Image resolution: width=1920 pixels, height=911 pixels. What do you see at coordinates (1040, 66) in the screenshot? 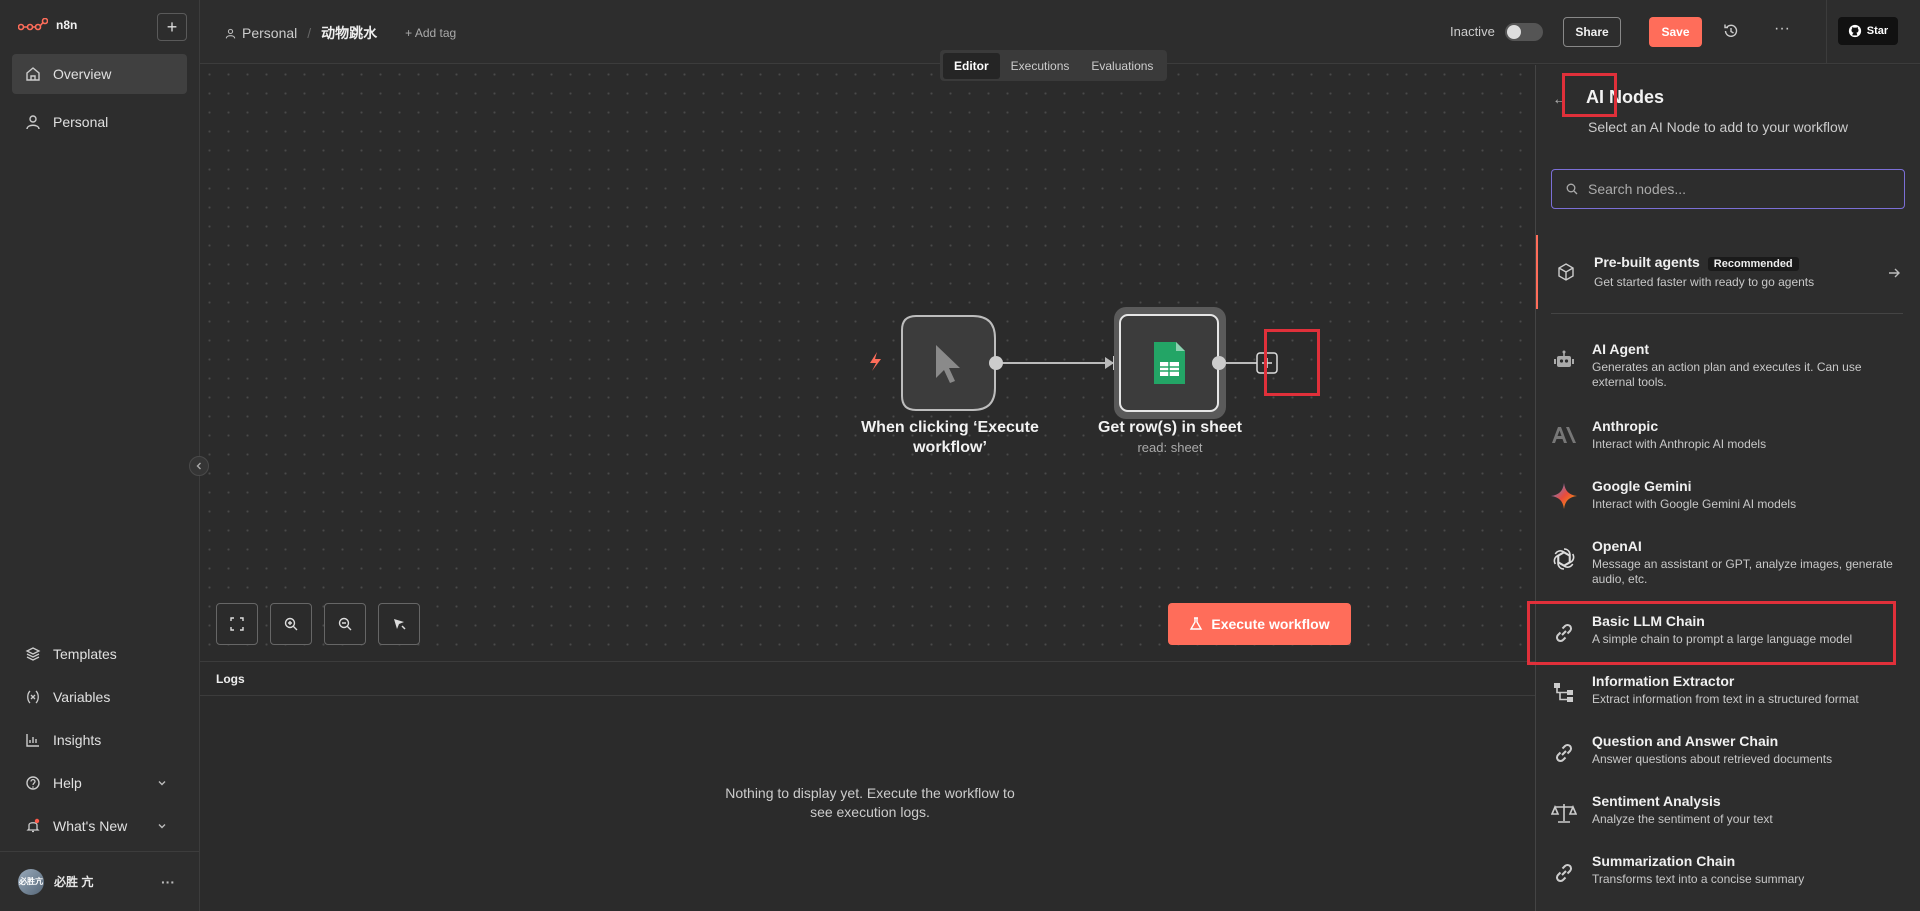
I see `tab-executions: Executions` at bounding box center [1040, 66].